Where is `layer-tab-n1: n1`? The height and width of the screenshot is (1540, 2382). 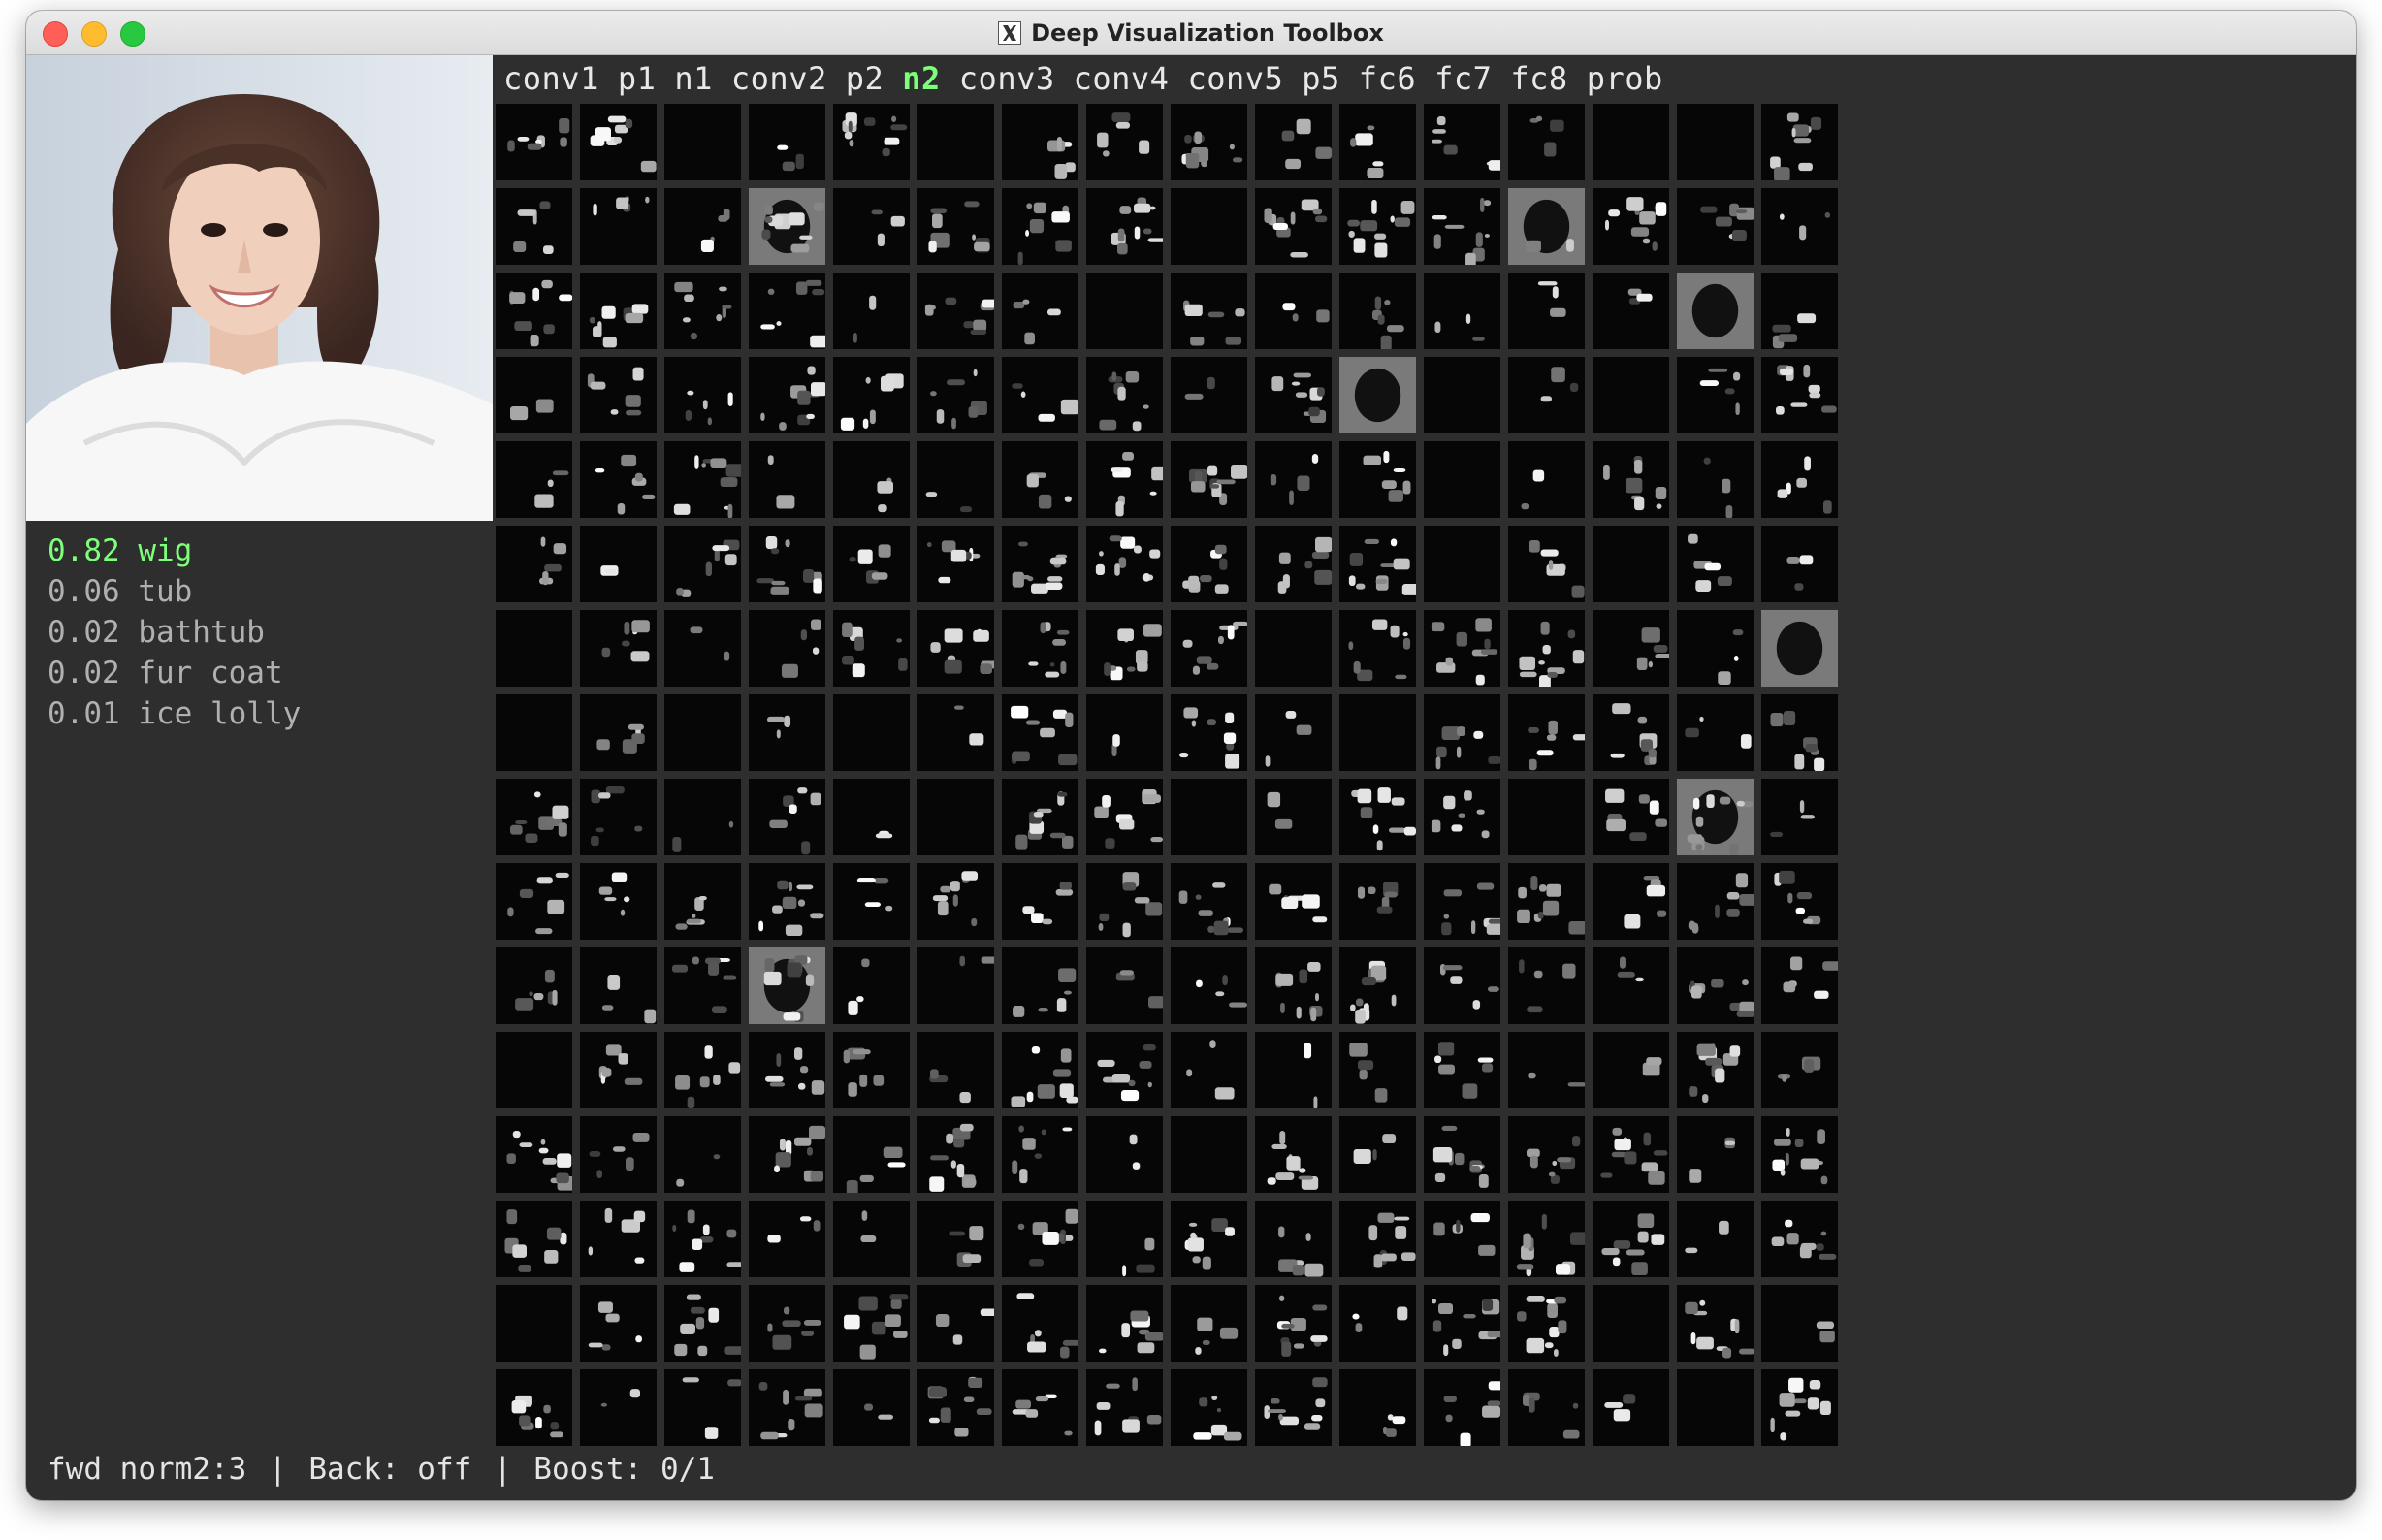 layer-tab-n1: n1 is located at coordinates (693, 78).